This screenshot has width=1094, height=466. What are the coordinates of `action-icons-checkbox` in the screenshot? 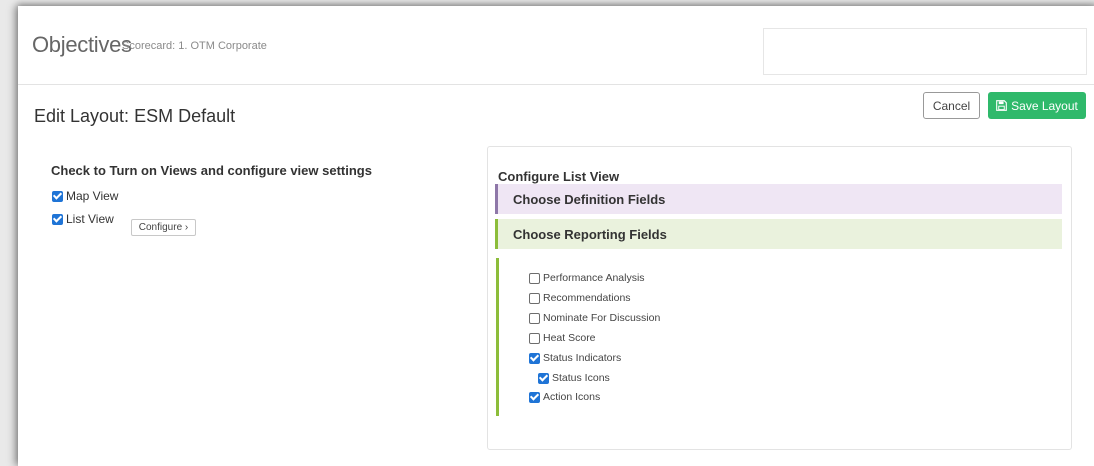 It's located at (534, 397).